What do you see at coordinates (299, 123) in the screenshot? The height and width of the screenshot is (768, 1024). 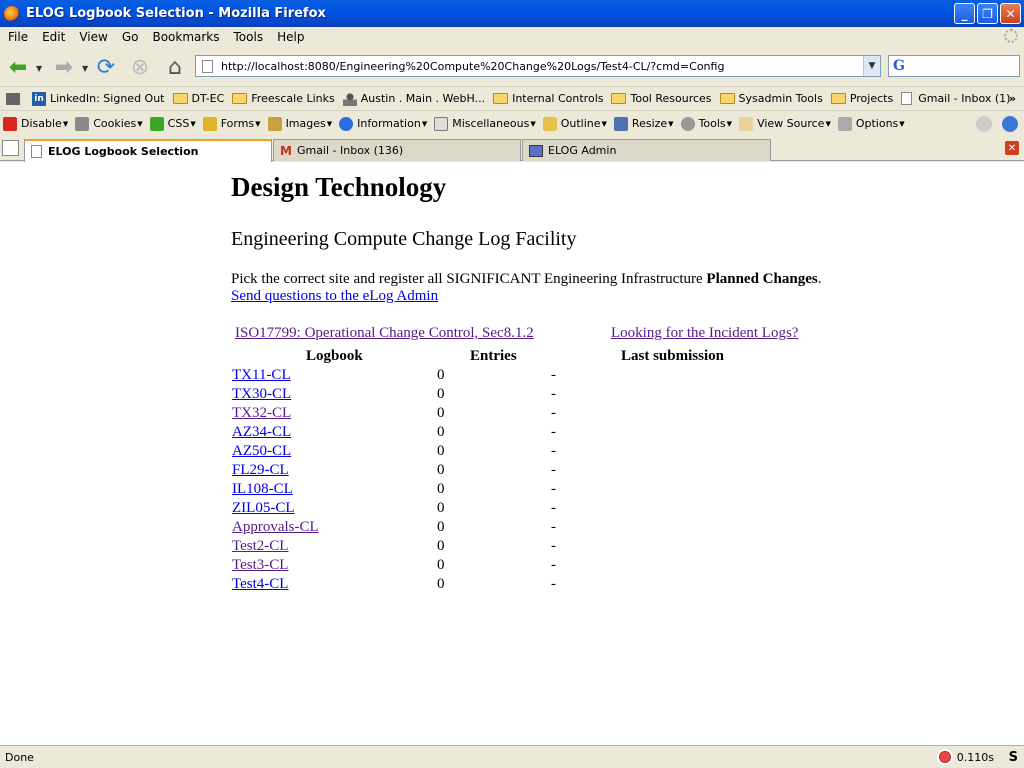 I see `dev-images-menu: Images ▼` at bounding box center [299, 123].